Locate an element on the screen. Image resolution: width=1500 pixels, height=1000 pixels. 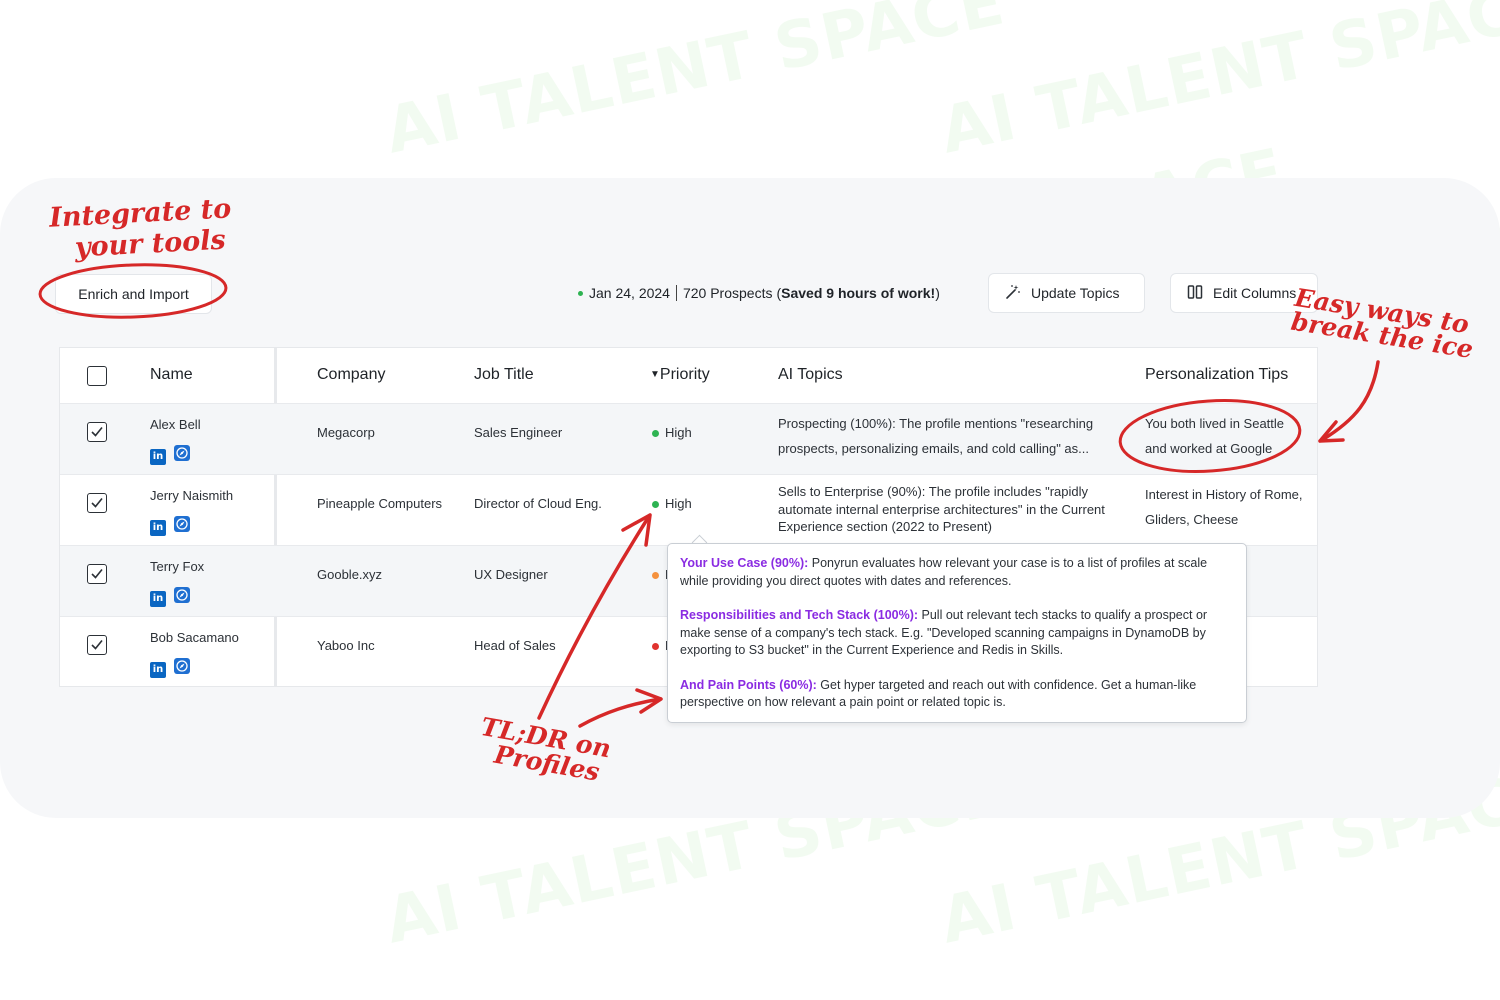
edit-columns-label: Edit Columns is located at coordinates (1255, 293).